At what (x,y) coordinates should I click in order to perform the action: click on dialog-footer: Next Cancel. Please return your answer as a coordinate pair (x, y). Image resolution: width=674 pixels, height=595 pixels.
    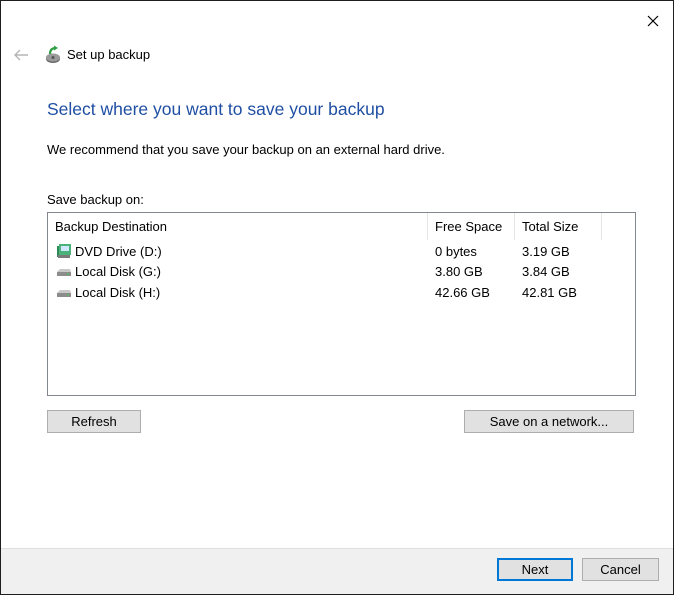
    Looking at the image, I should click on (337, 571).